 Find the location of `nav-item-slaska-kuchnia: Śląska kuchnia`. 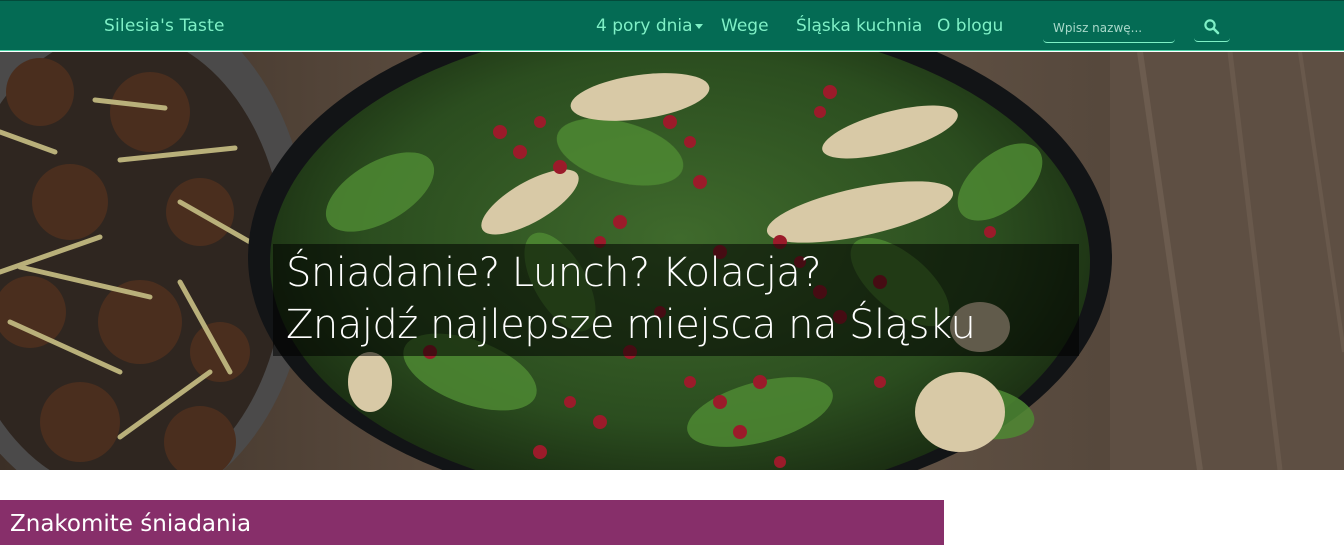

nav-item-slaska-kuchnia: Śląska kuchnia is located at coordinates (859, 26).